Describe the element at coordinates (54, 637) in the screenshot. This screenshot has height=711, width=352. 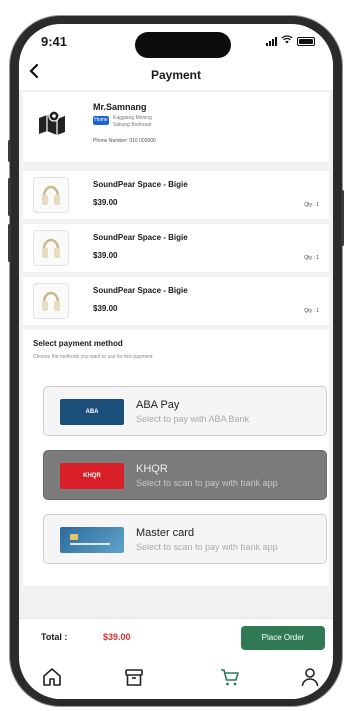
I see `total-label: Total :` at that location.